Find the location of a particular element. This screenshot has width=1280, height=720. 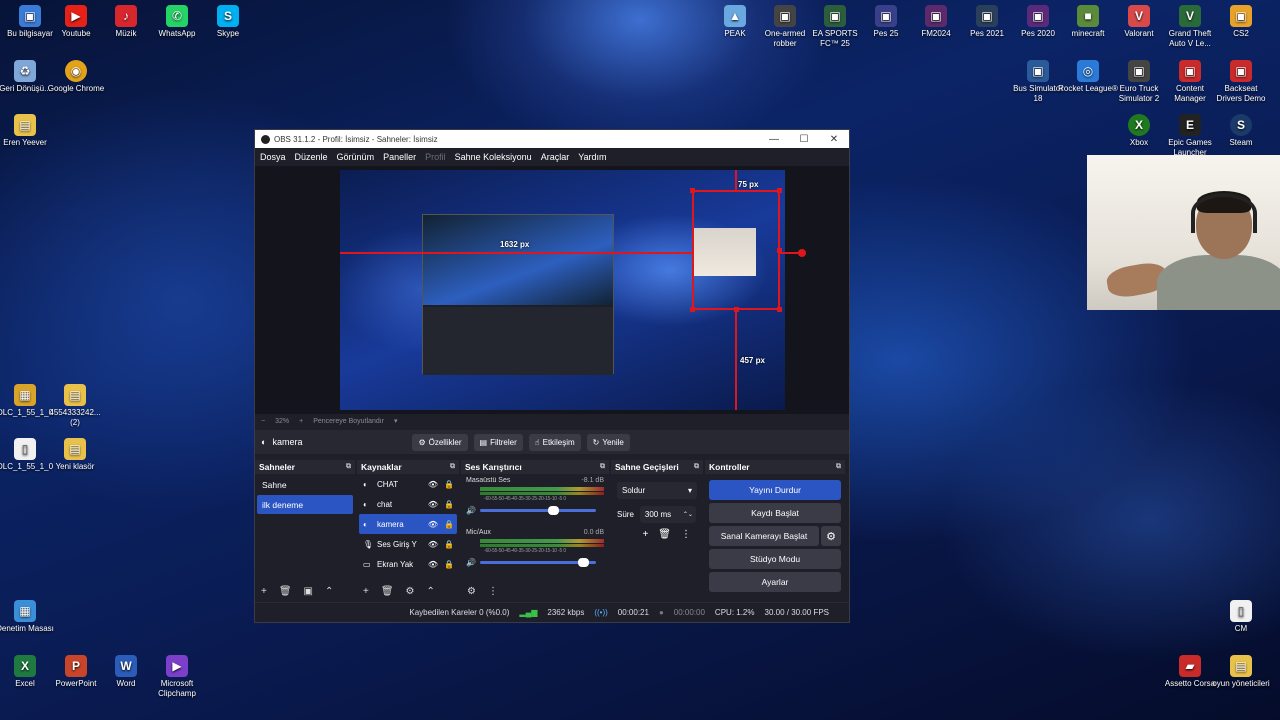

cs2-icon: ▣ CS2 is located at coordinates (1241, 22).